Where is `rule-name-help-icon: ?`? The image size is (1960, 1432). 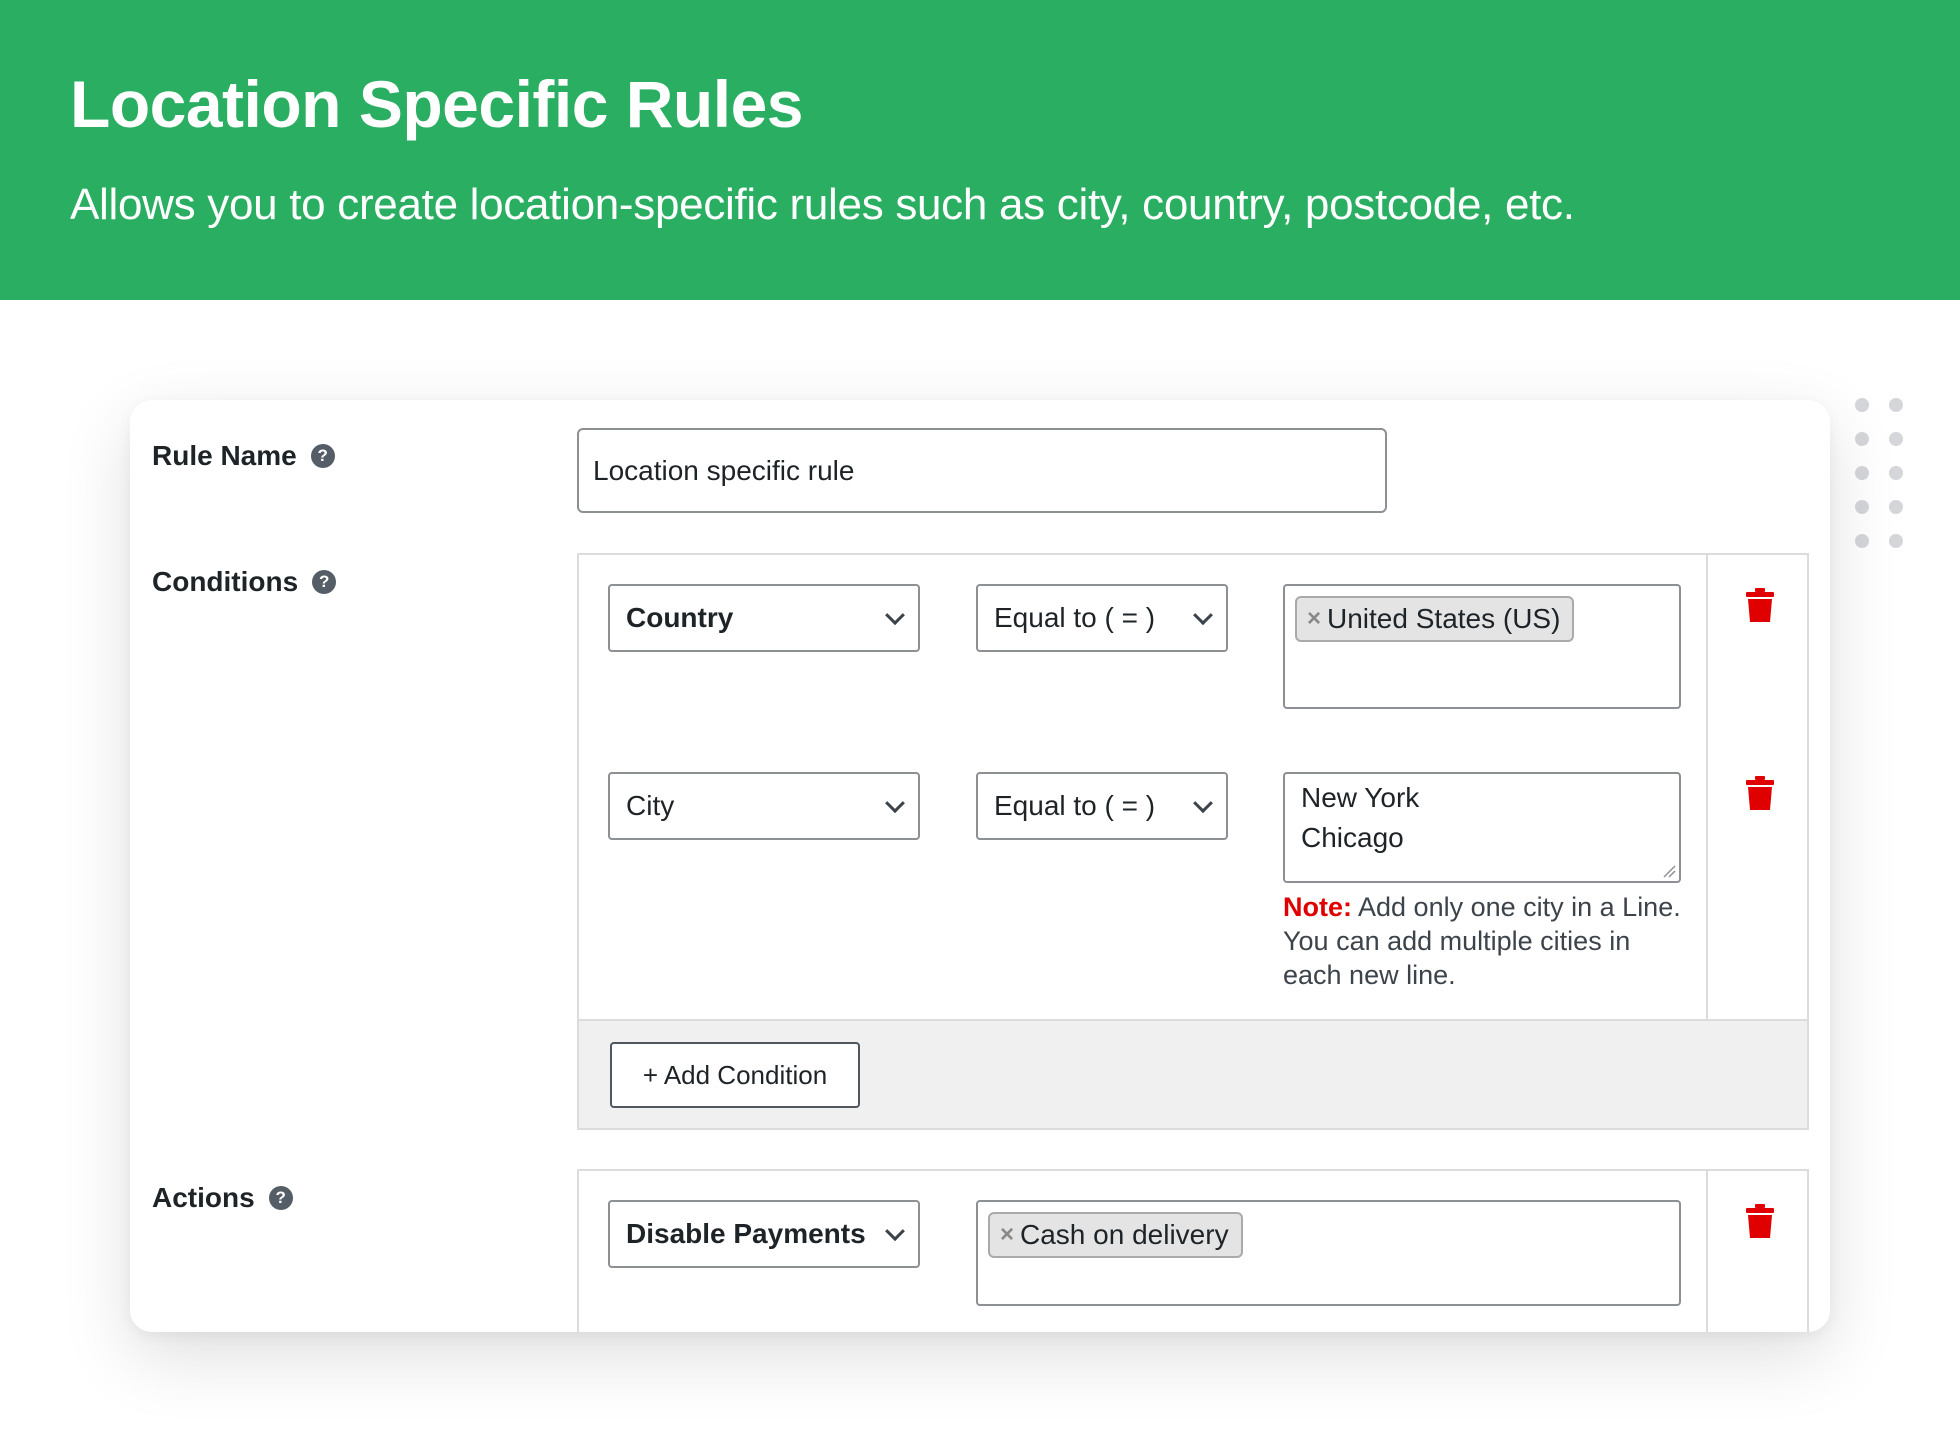
rule-name-help-icon: ? is located at coordinates (322, 456).